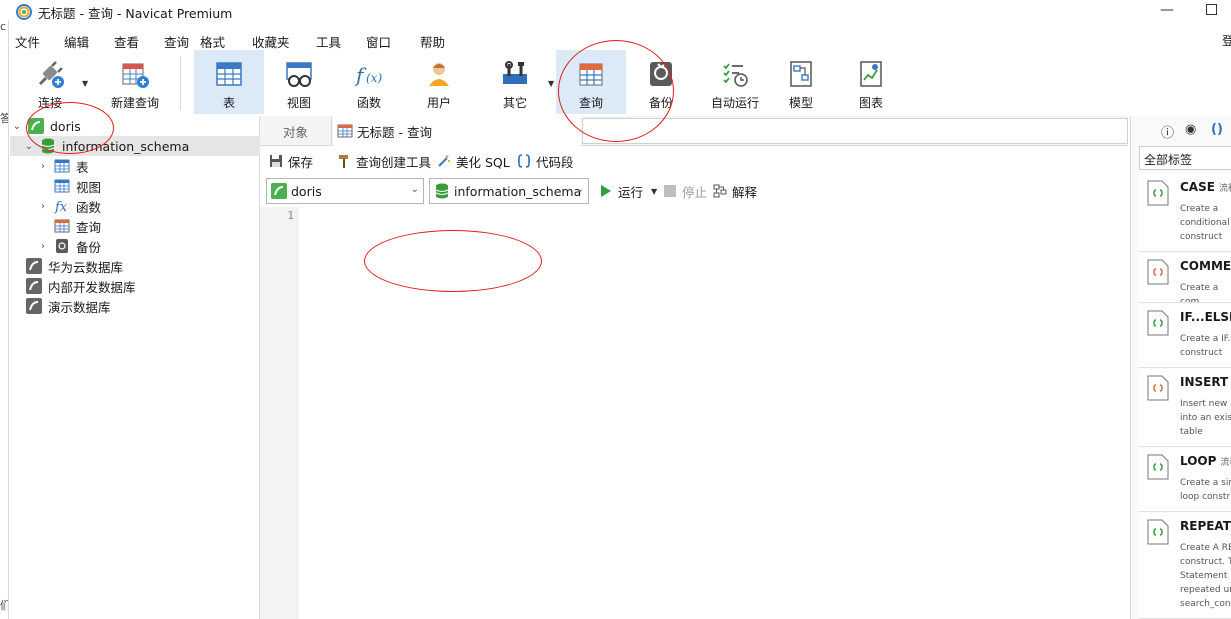 This screenshot has height=619, width=1231. What do you see at coordinates (180, 83) in the screenshot?
I see `toolbar-separator` at bounding box center [180, 83].